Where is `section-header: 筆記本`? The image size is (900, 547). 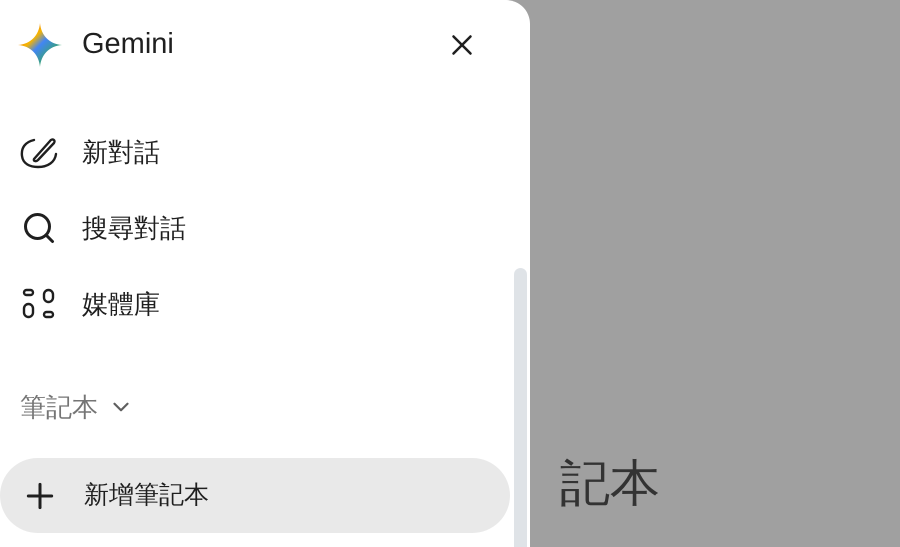
section-header: 筆記本 is located at coordinates (67, 407).